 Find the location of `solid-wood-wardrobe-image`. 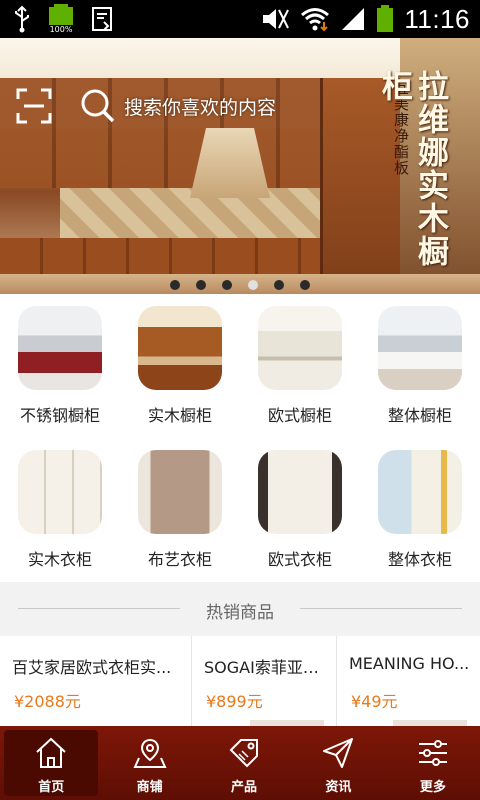

solid-wood-wardrobe-image is located at coordinates (60, 492).